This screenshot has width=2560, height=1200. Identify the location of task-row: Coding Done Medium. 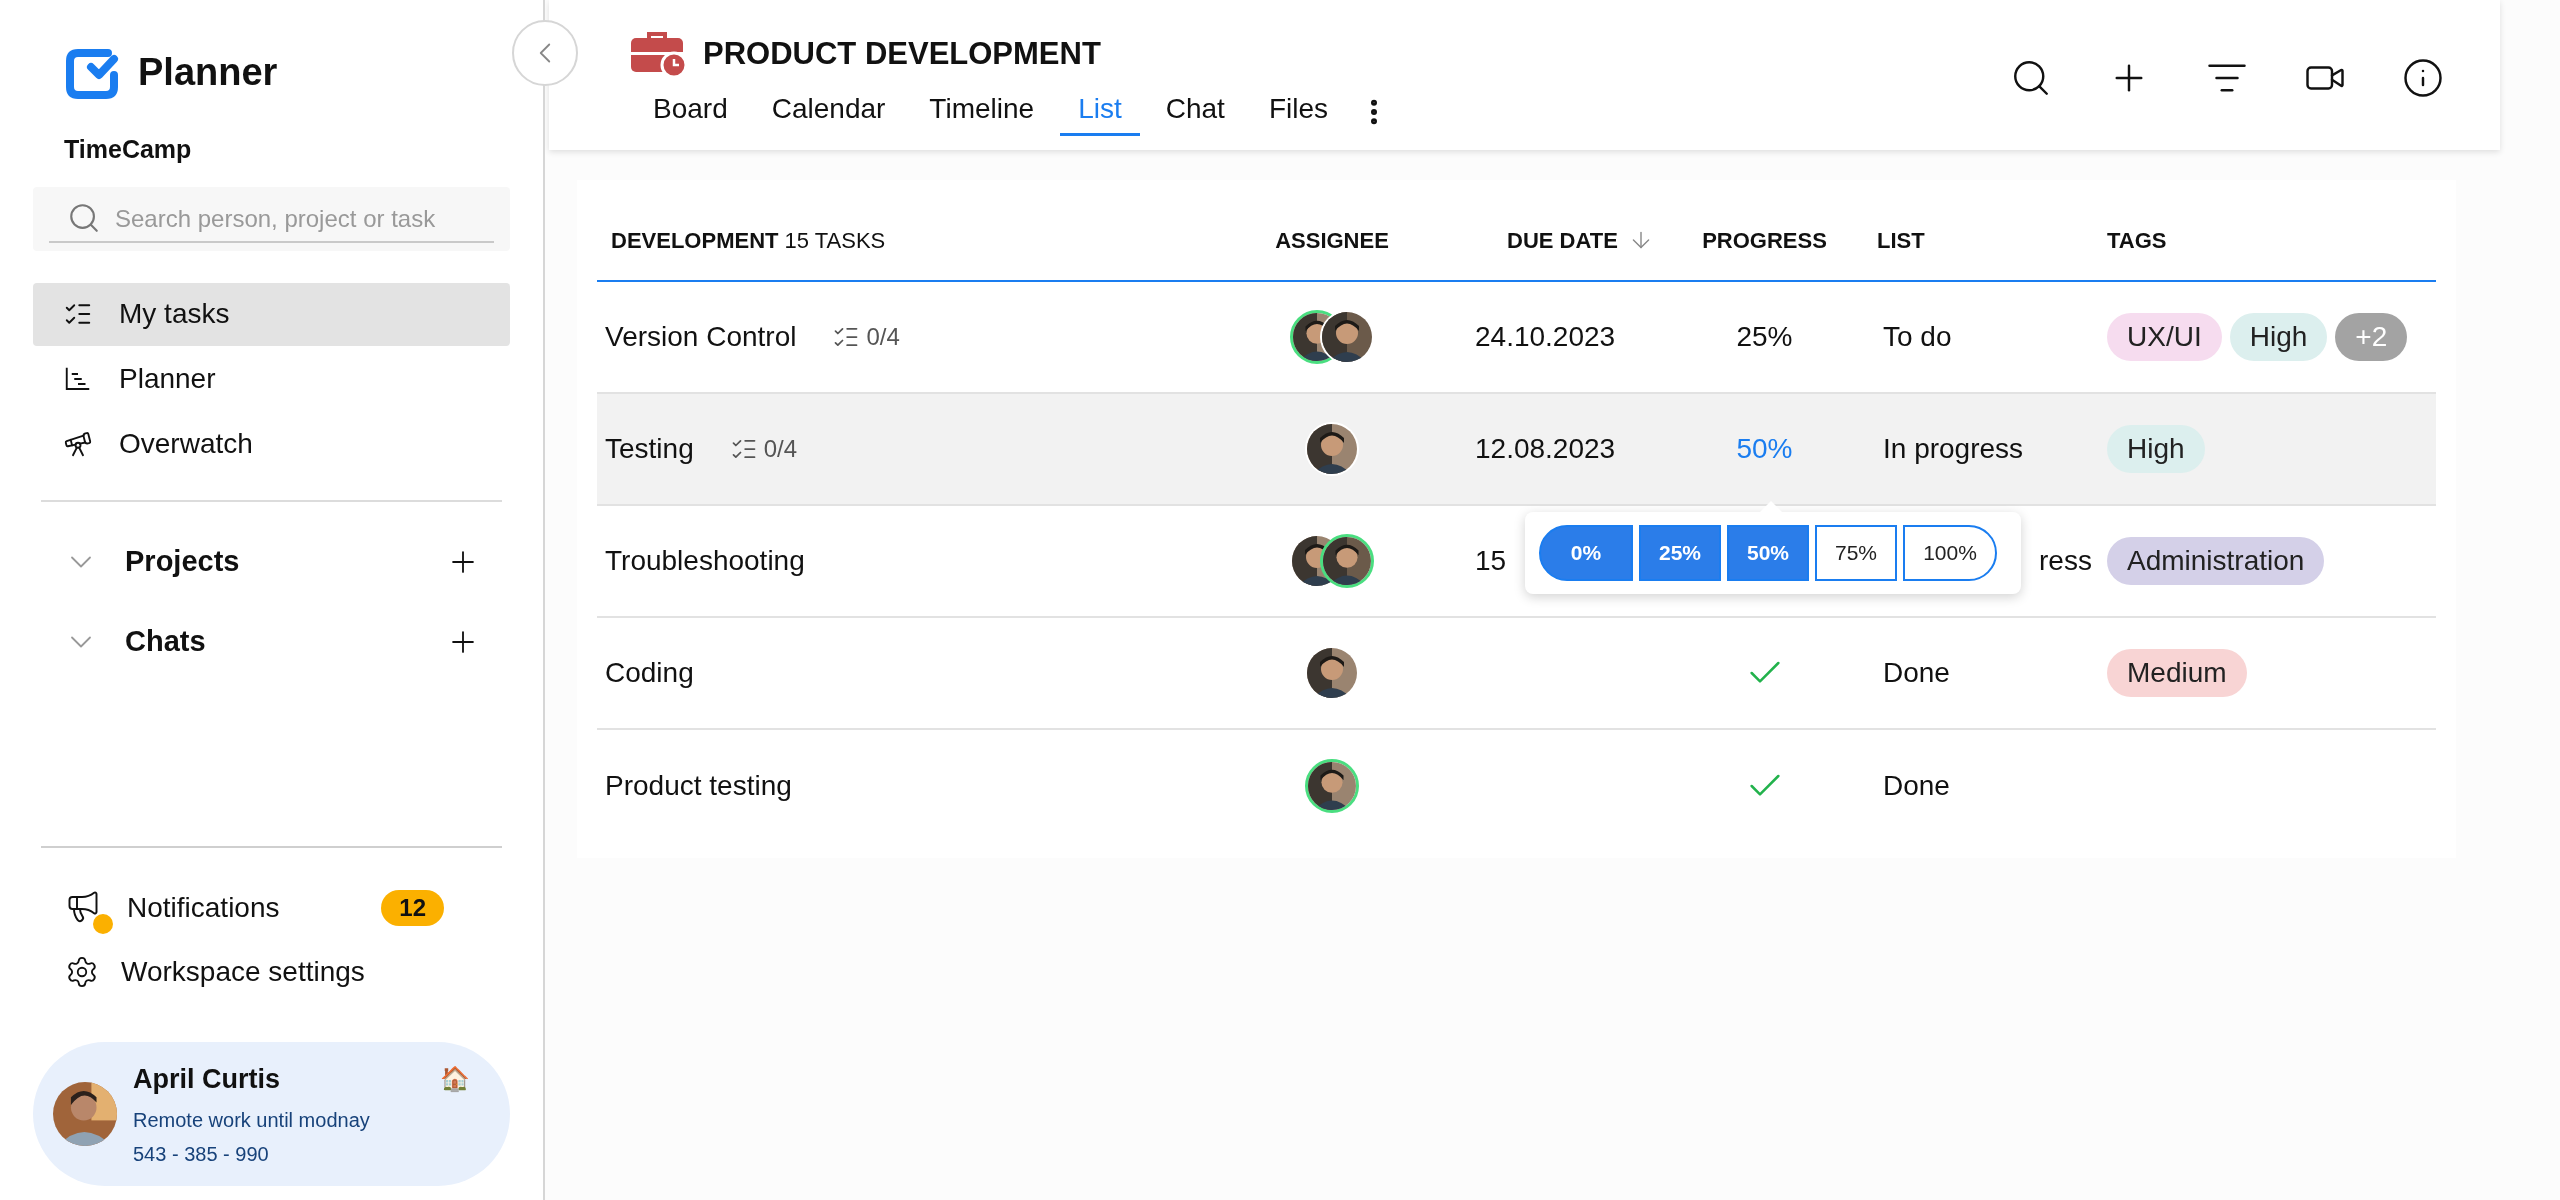
(1516, 674).